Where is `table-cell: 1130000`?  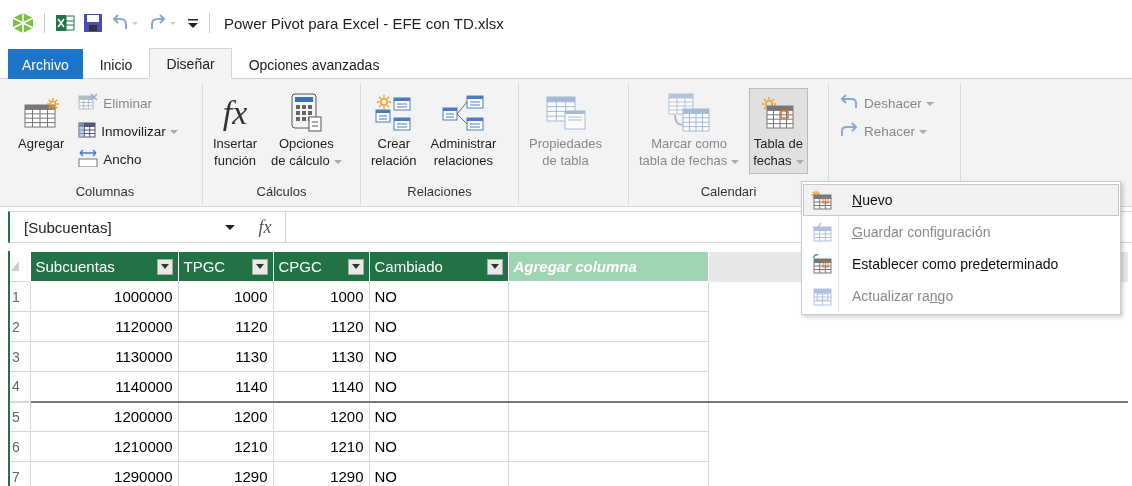
table-cell: 1130000 is located at coordinates (104, 356).